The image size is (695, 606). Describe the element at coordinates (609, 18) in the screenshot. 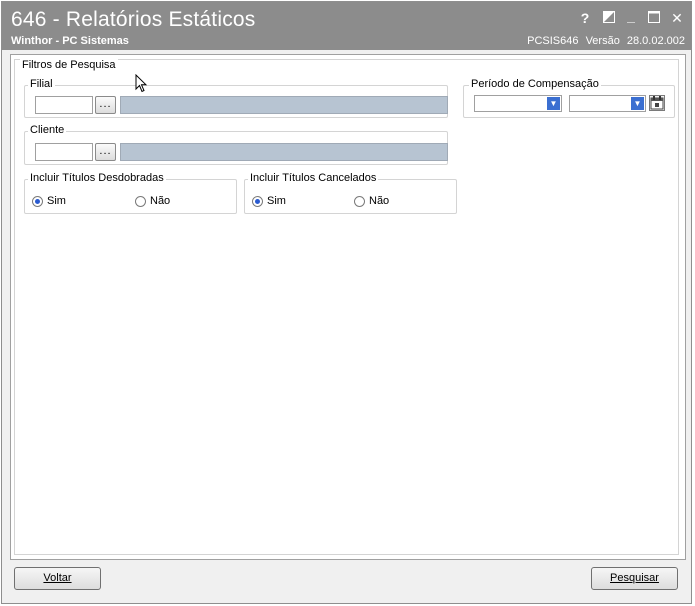

I see `restore-layout-icon` at that location.